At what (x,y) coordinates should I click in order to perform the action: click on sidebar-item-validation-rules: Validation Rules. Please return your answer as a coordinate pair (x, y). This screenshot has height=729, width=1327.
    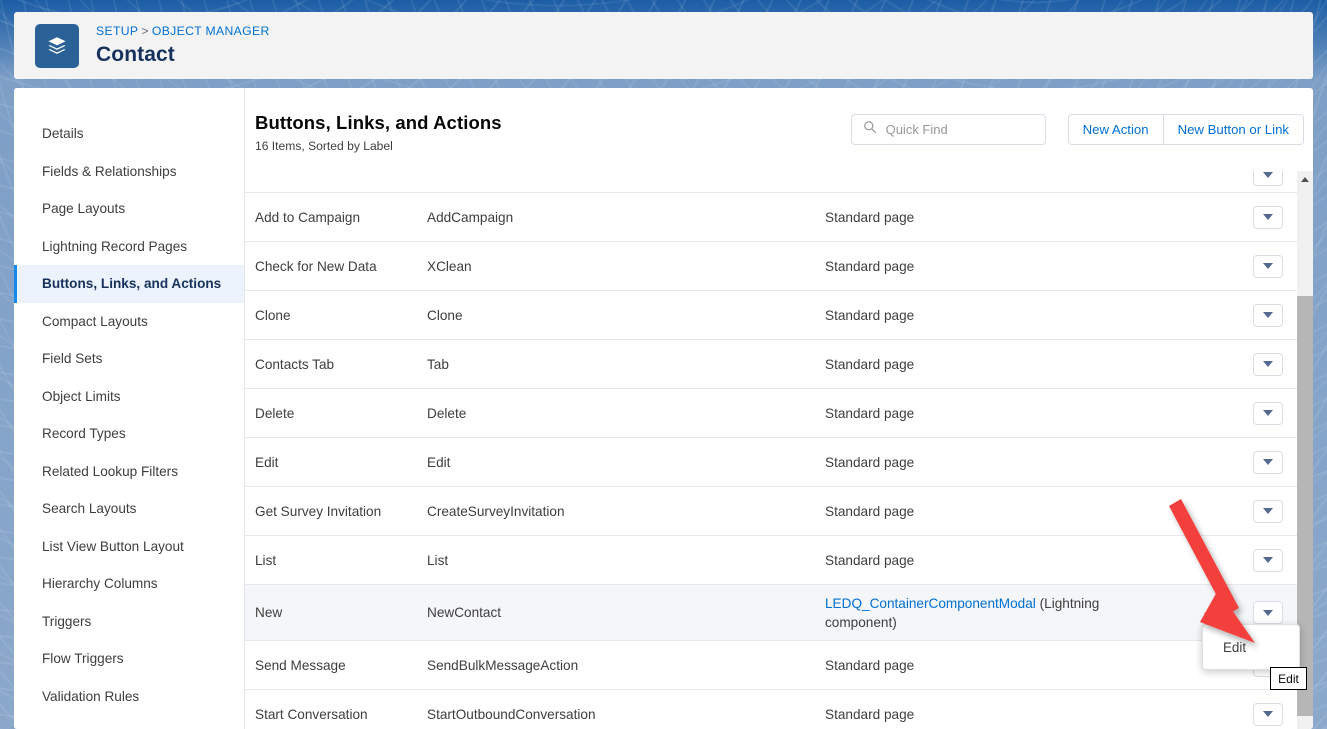
    Looking at the image, I should click on (129, 697).